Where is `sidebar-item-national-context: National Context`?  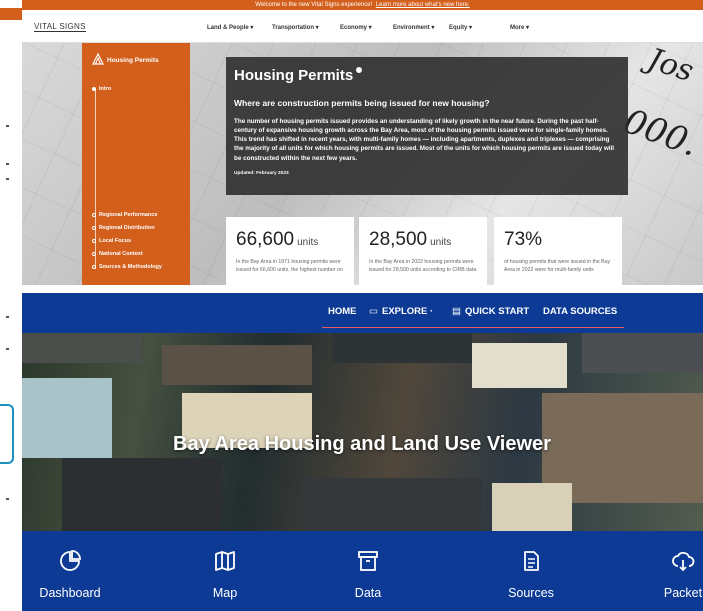 sidebar-item-national-context: National Context is located at coordinates (117, 254).